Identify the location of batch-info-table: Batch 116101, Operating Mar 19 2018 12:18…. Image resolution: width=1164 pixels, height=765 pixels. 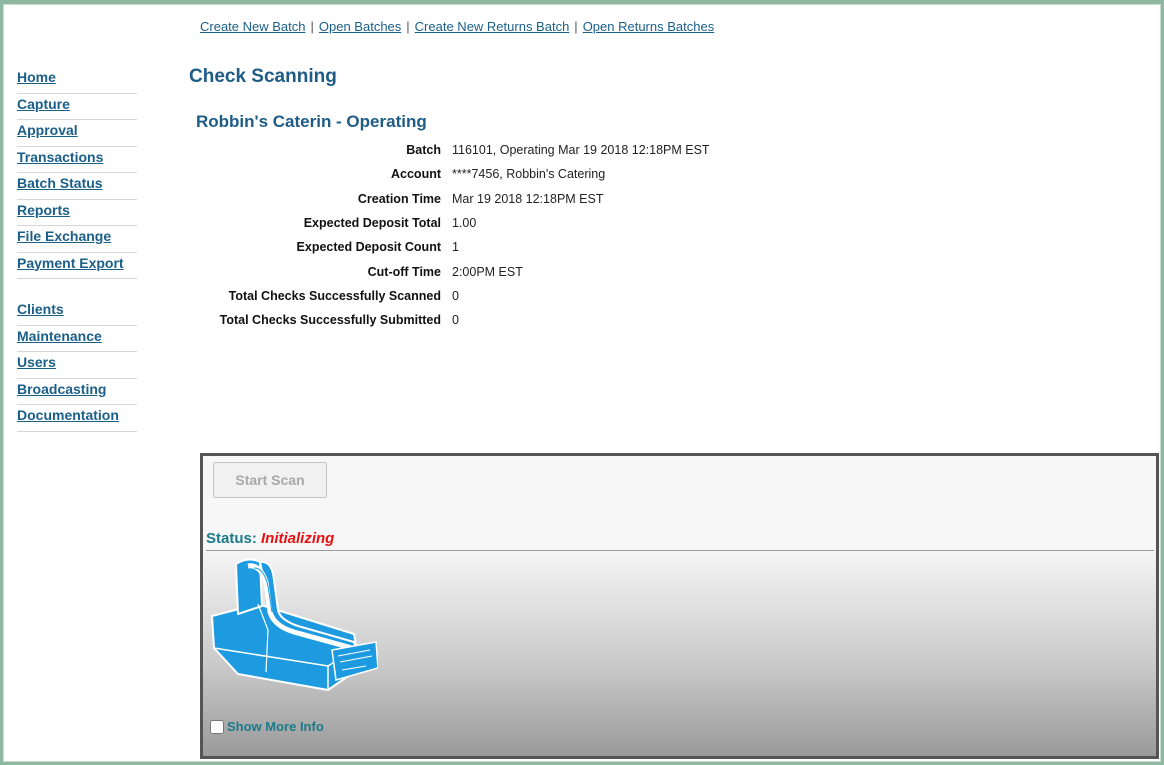
(451, 235).